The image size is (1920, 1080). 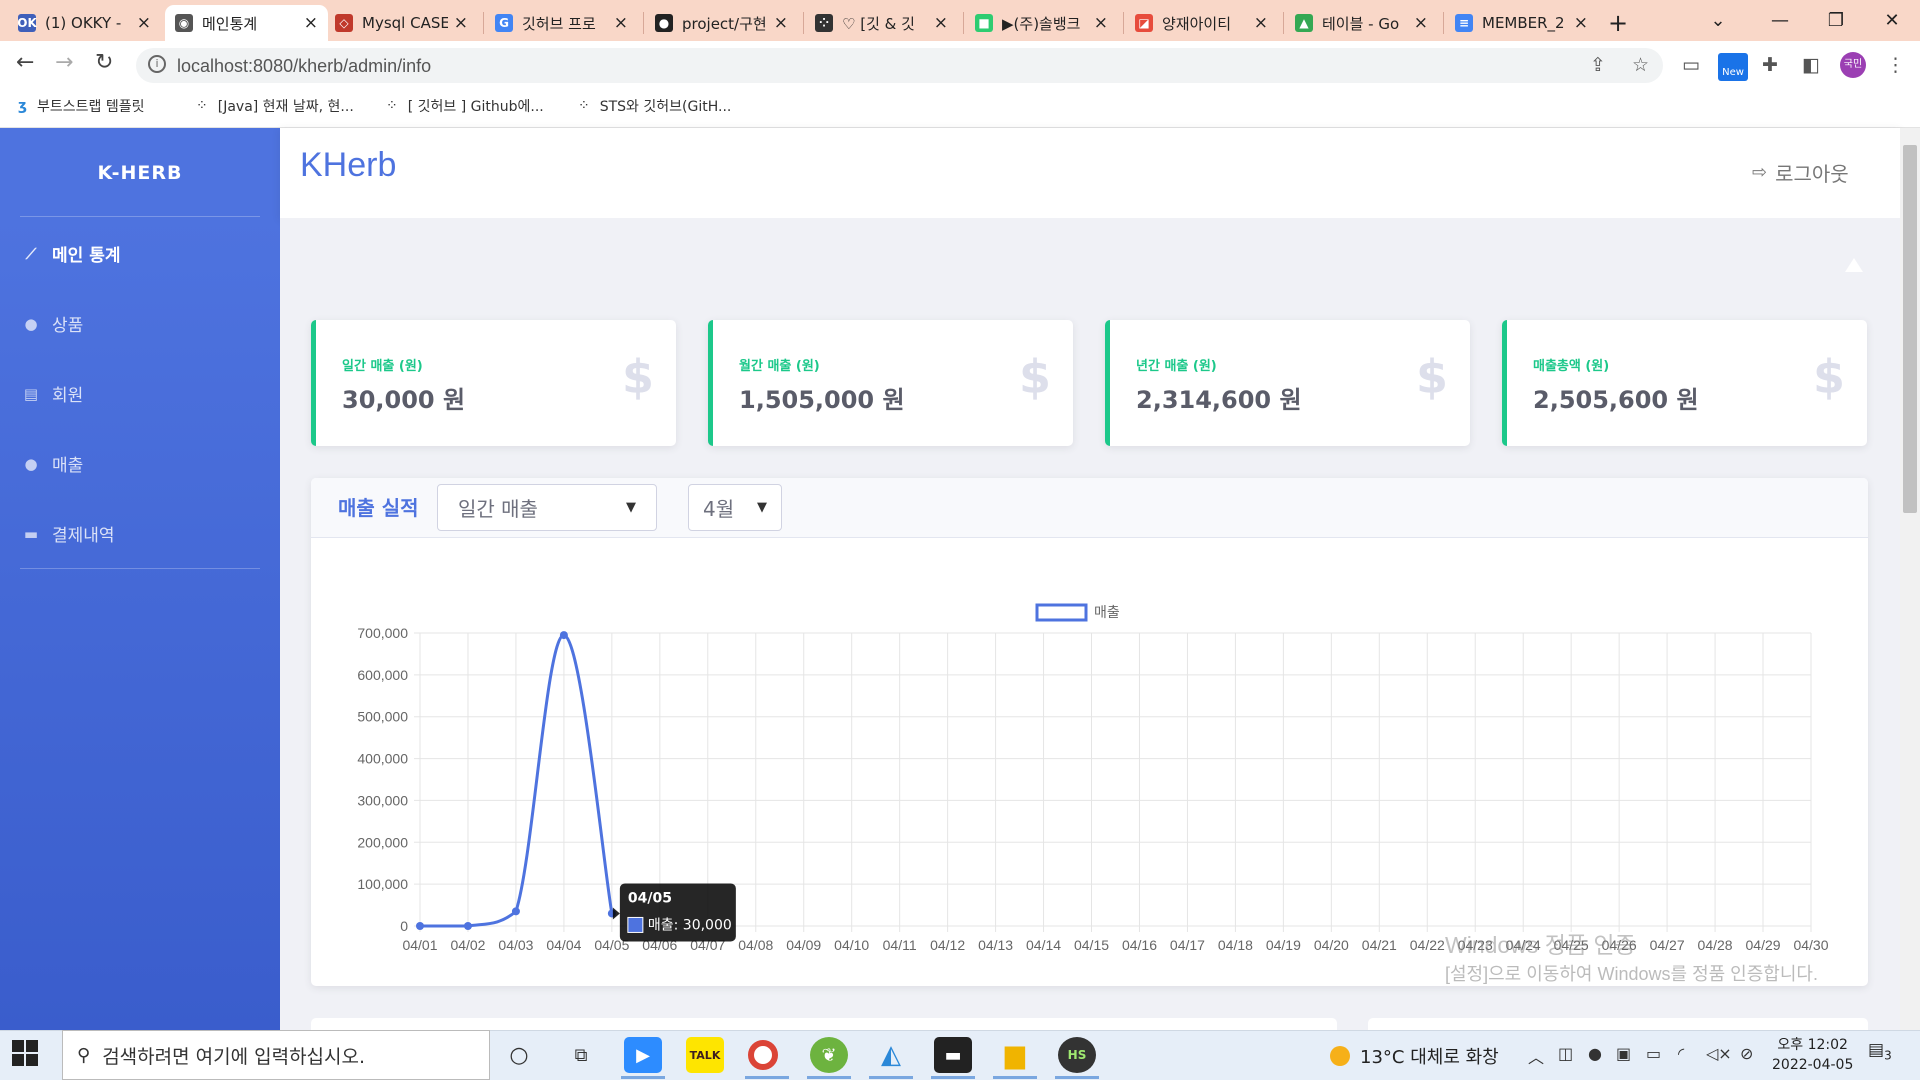 What do you see at coordinates (1521, 23) in the screenshot?
I see `tab-10: ≡ MEMBER_2 ×` at bounding box center [1521, 23].